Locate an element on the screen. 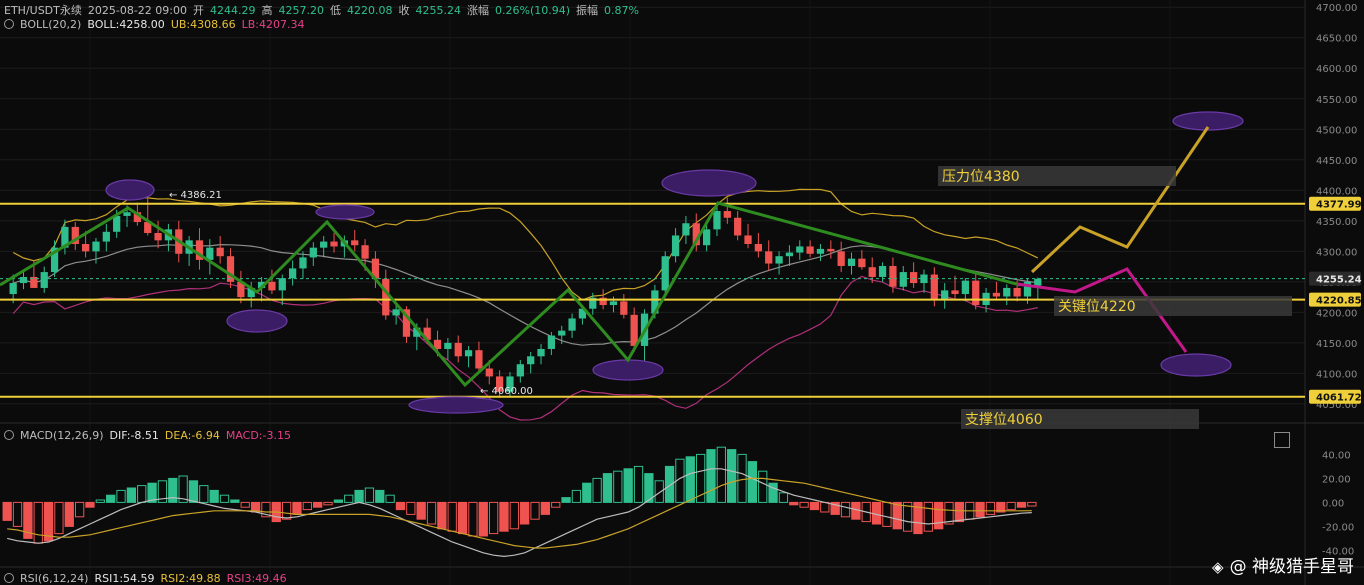 Image resolution: width=1364 pixels, height=585 pixels. price-tick-label: 4450.00 is located at coordinates (1336, 161).